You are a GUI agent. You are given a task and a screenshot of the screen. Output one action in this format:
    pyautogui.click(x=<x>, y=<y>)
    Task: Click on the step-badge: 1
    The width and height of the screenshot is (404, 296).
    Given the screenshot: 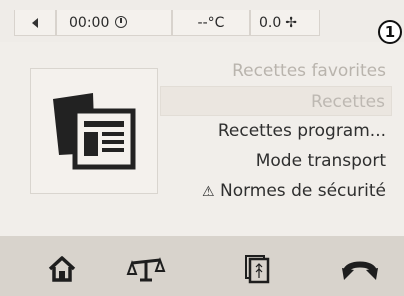 What is the action you would take?
    pyautogui.click(x=390, y=32)
    